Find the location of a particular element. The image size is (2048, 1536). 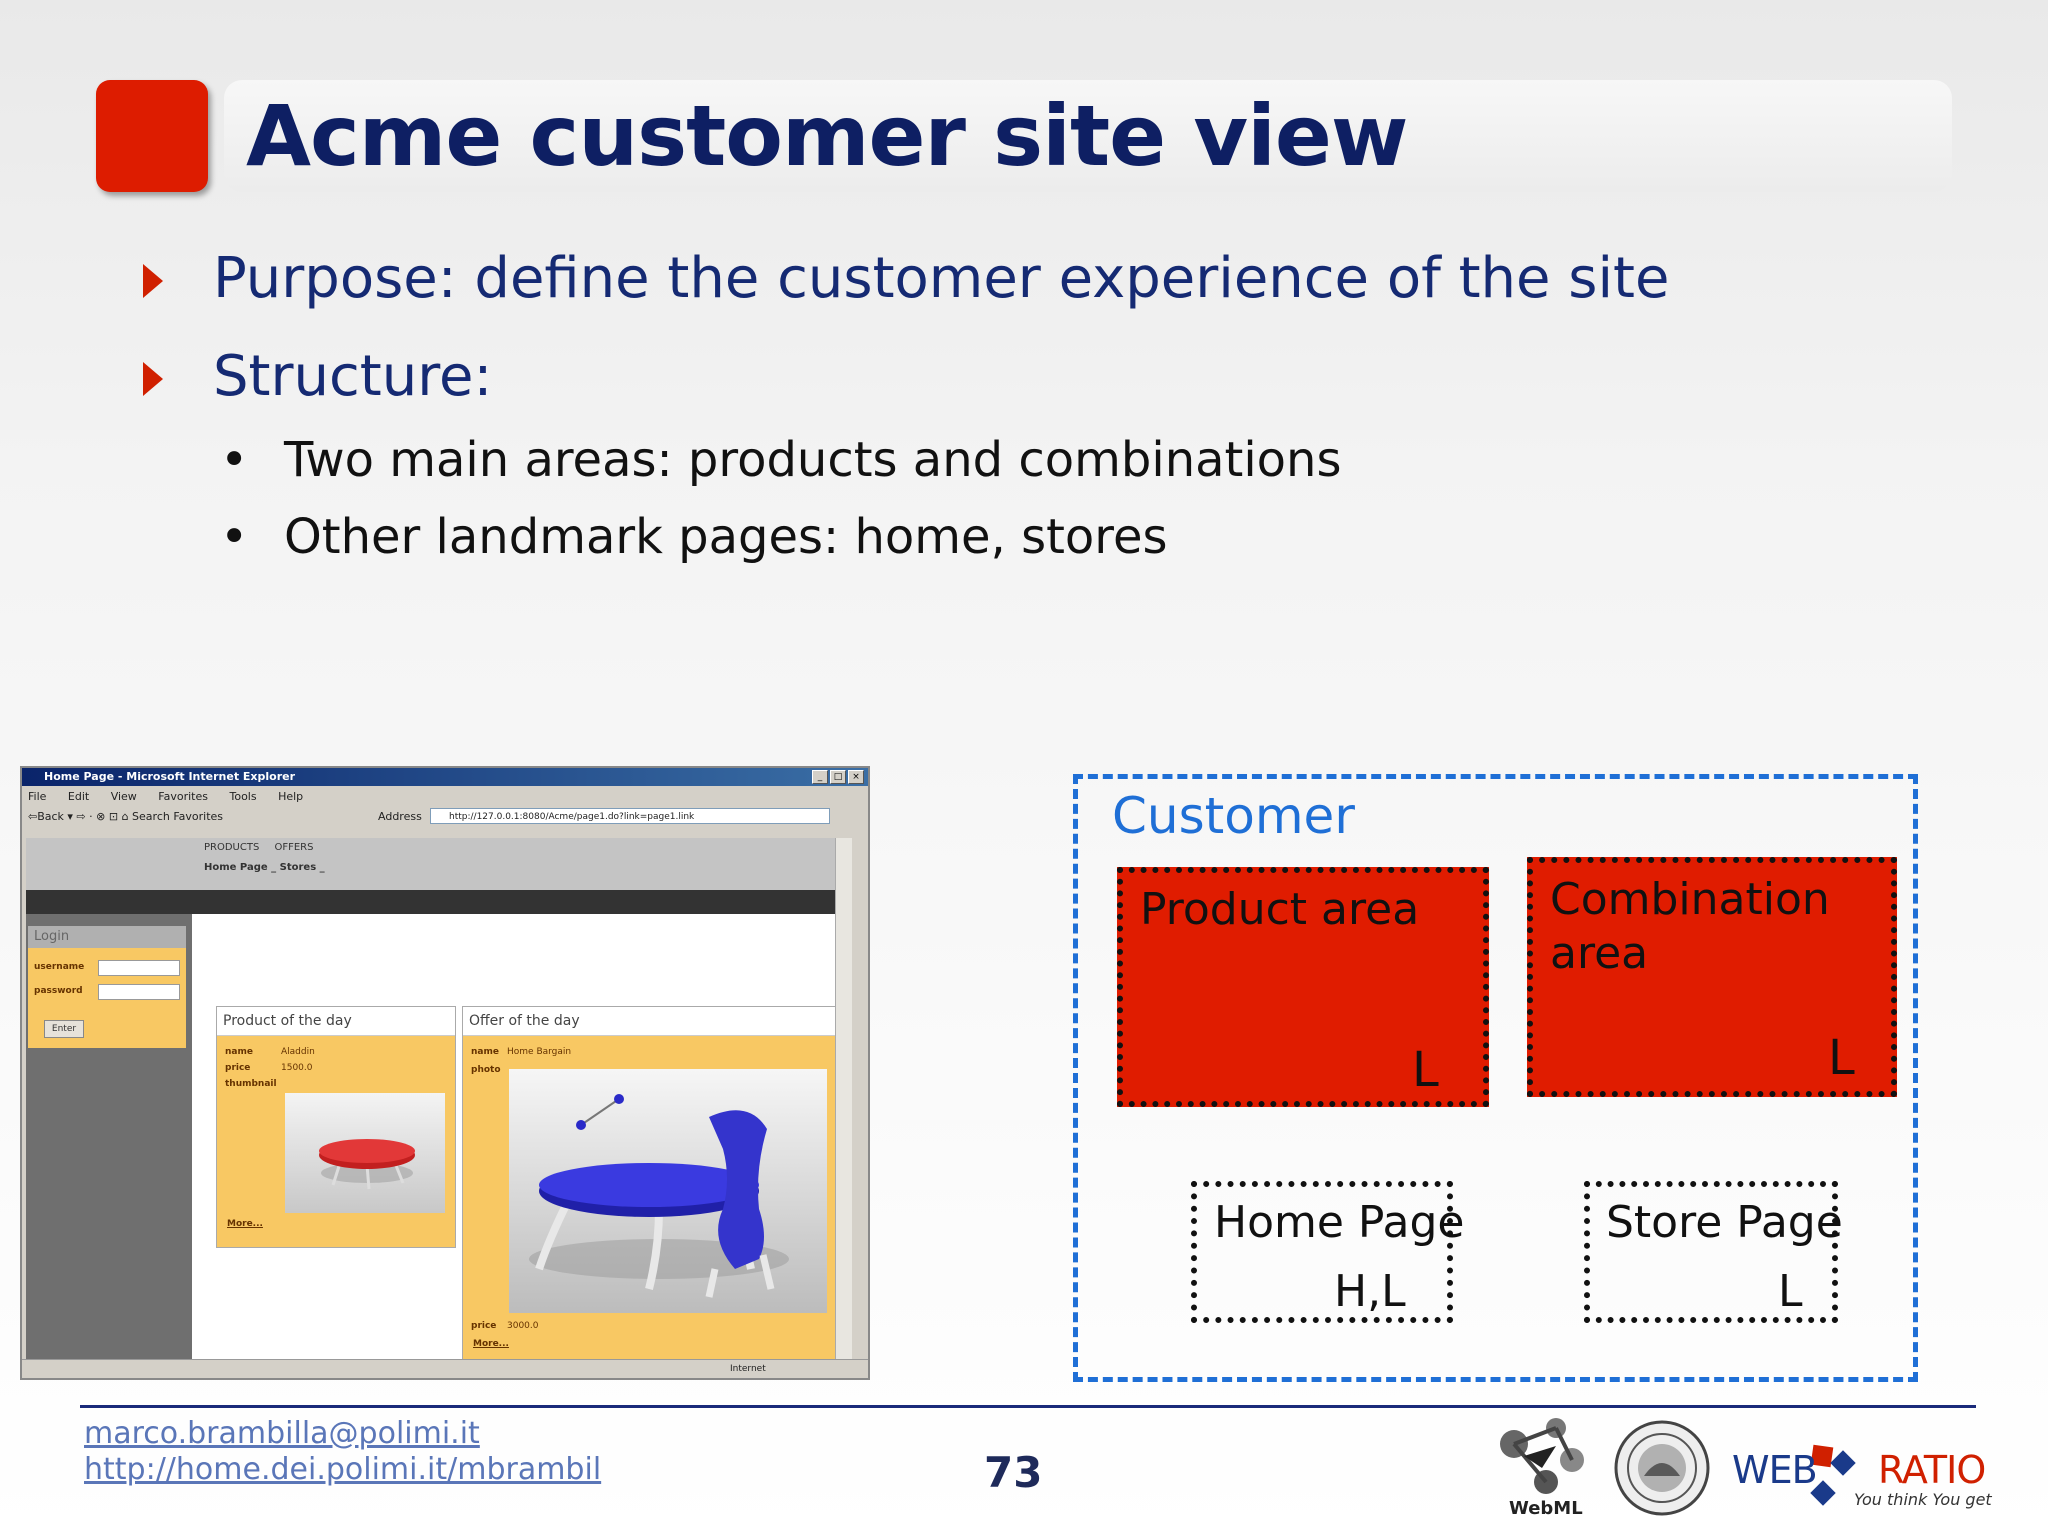

maximize-icon: □ is located at coordinates (838, 777).